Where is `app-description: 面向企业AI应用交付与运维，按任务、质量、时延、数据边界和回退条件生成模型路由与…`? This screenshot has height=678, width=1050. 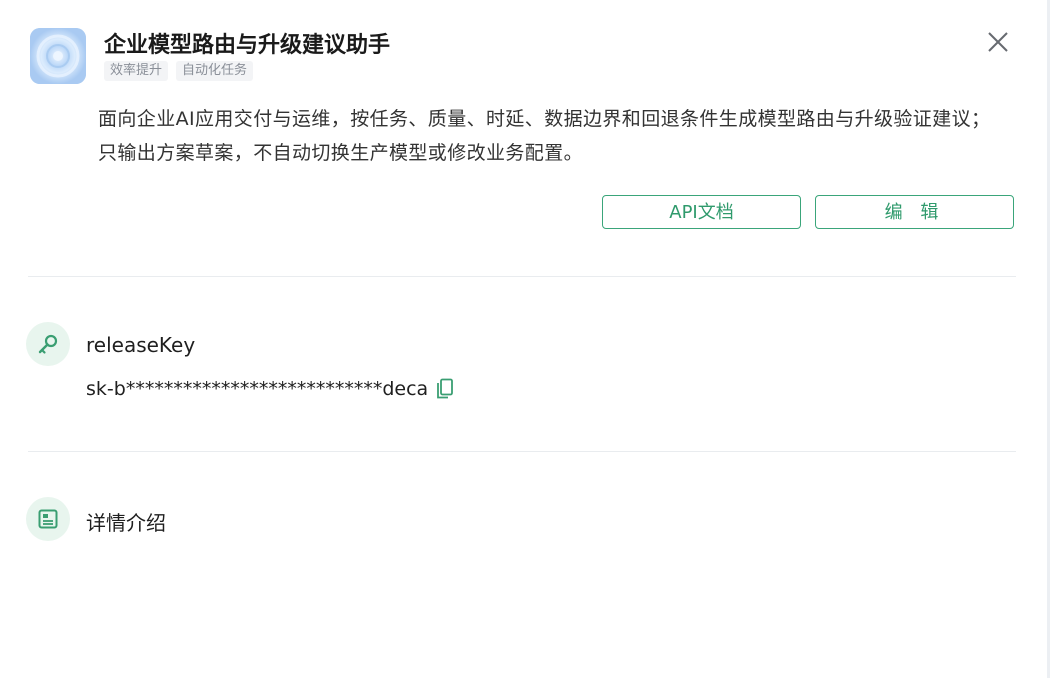 app-description: 面向企业AI应用交付与运维，按任务、质量、时延、数据边界和回退条件生成模型路由与… is located at coordinates (544, 136).